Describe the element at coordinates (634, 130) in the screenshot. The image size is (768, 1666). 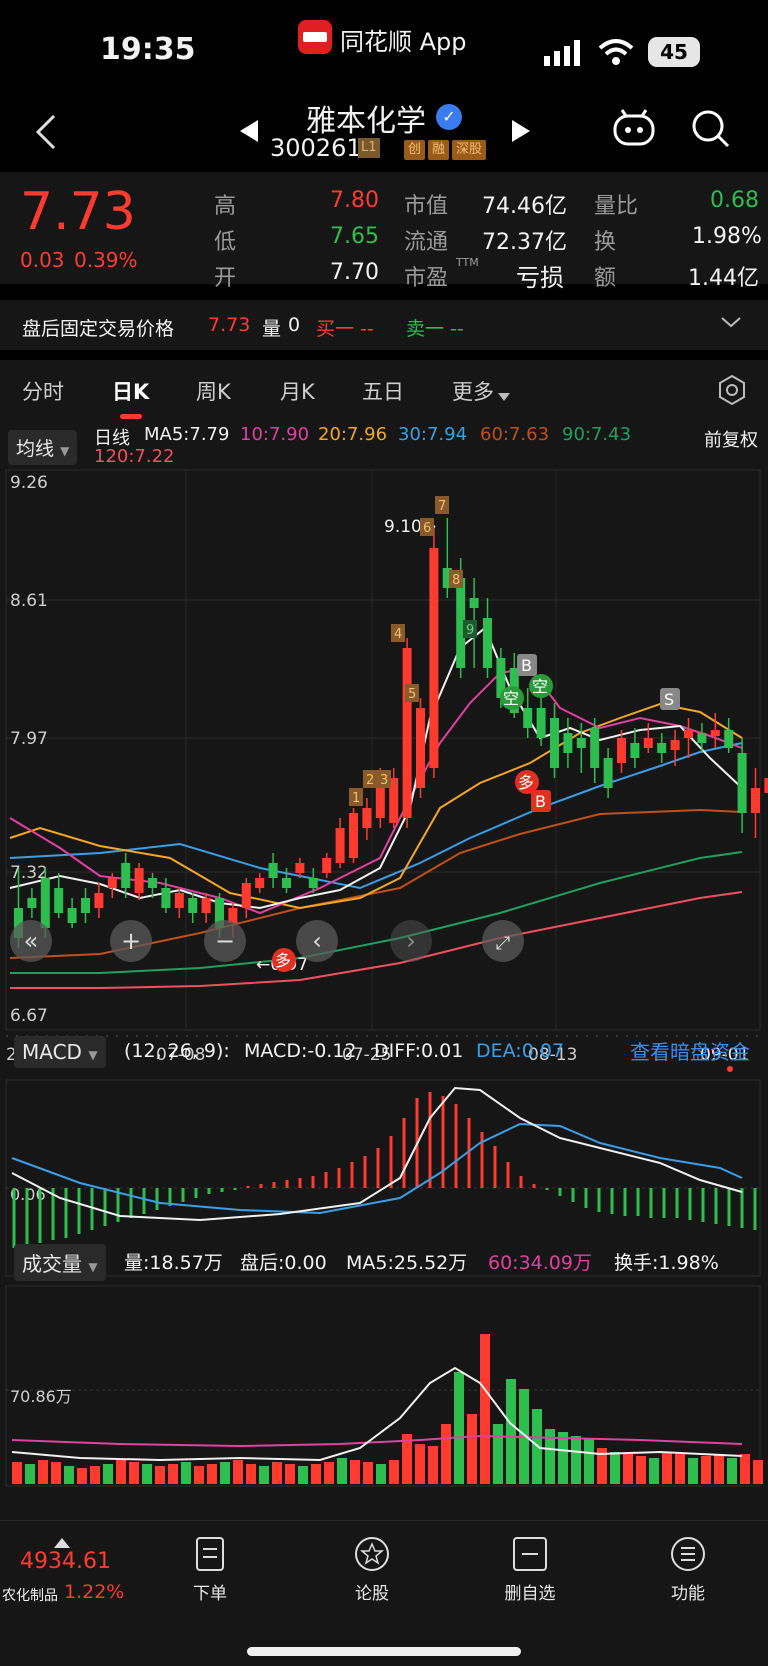
I see `robot-icon` at that location.